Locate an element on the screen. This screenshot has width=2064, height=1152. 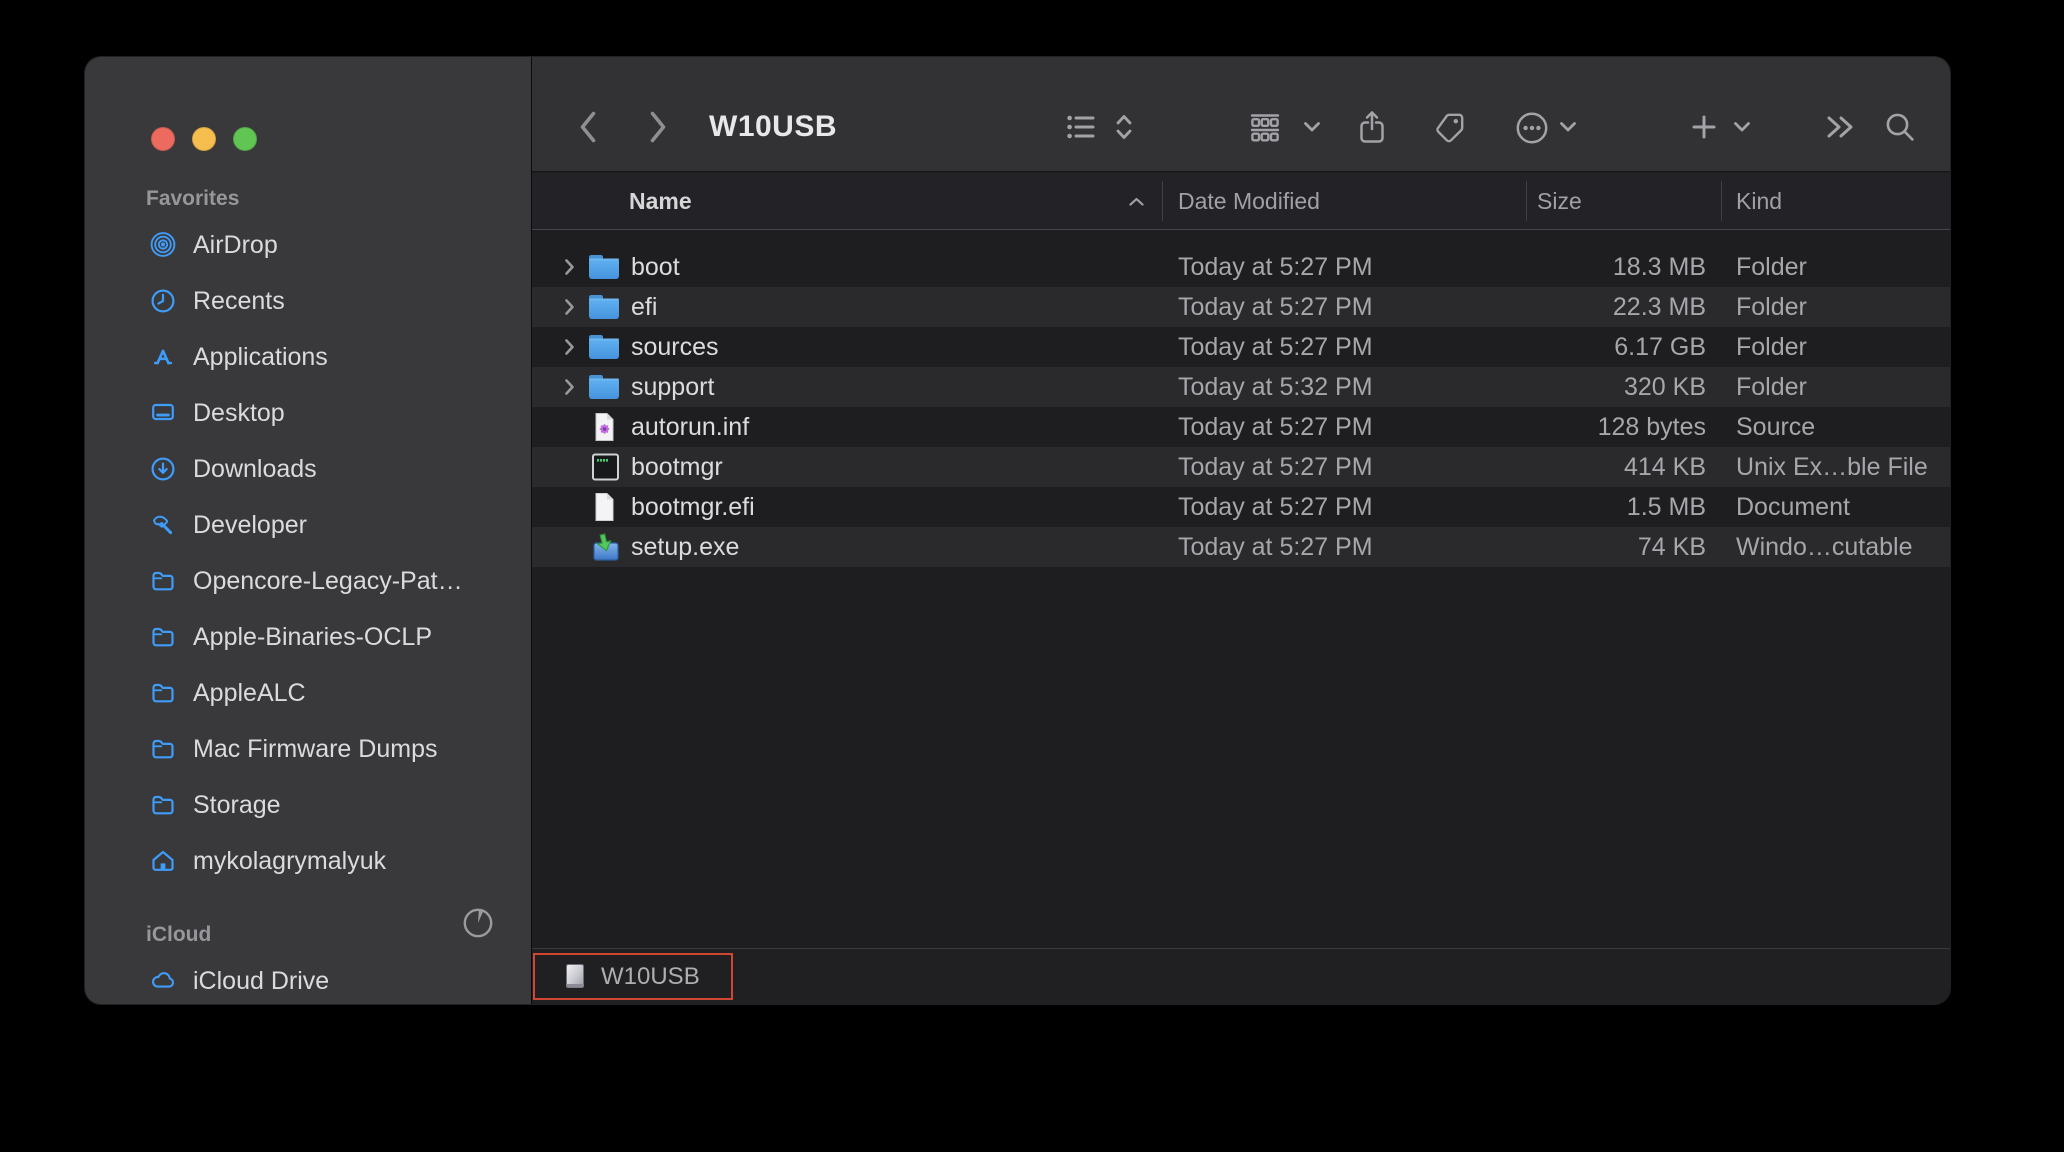
toolbar: W10USB is located at coordinates (1241, 114).